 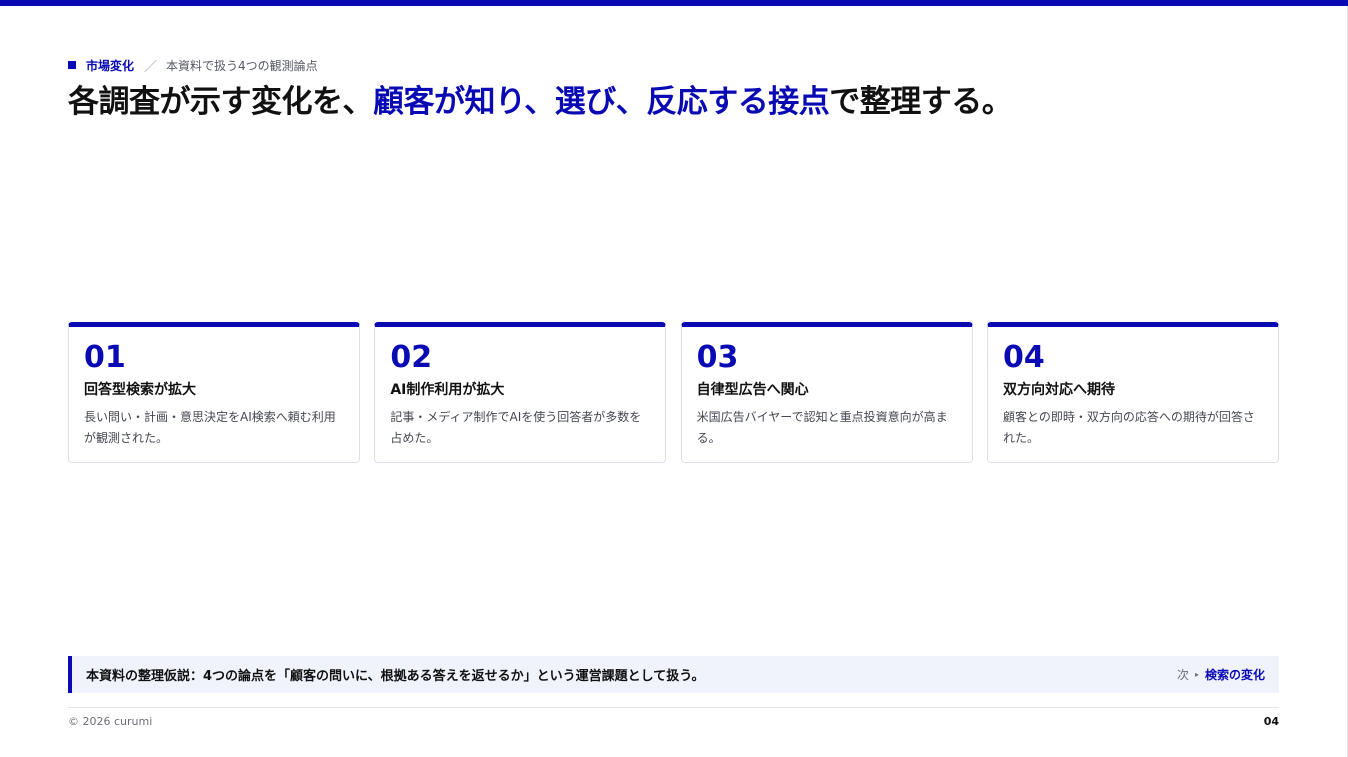 I want to click on card-number: 04, so click(x=1023, y=357).